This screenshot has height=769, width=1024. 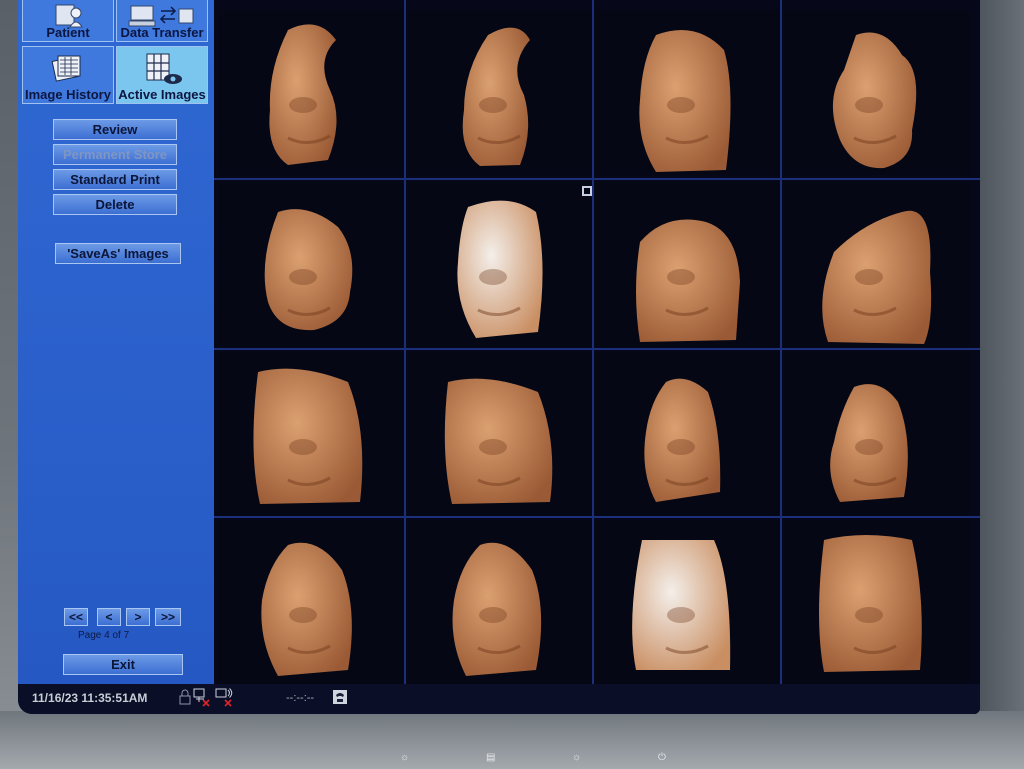 What do you see at coordinates (587, 191) in the screenshot?
I see `selection-marker-icon` at bounding box center [587, 191].